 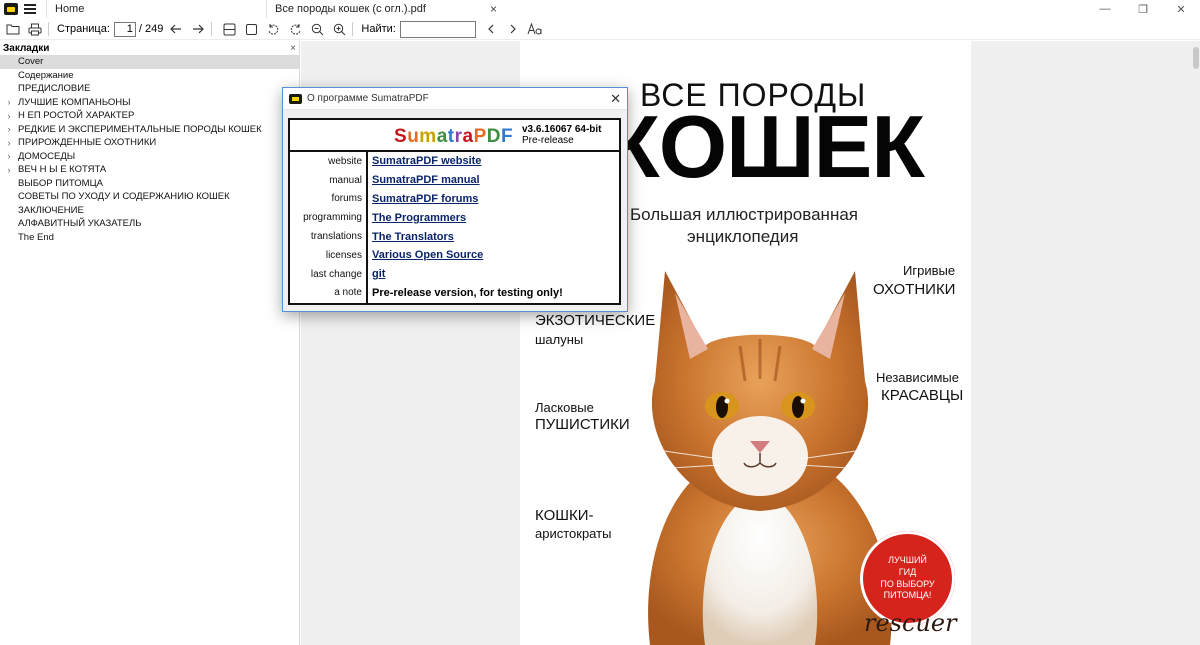 What do you see at coordinates (60, 183) in the screenshot?
I see `bookmark-label: ВЫБОР ПИТОМЦА` at bounding box center [60, 183].